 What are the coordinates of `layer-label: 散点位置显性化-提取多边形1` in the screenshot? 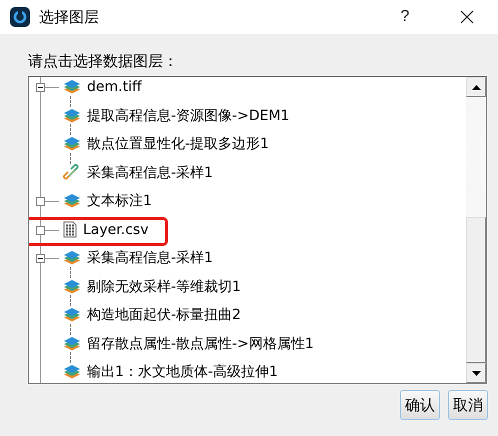 It's located at (178, 144).